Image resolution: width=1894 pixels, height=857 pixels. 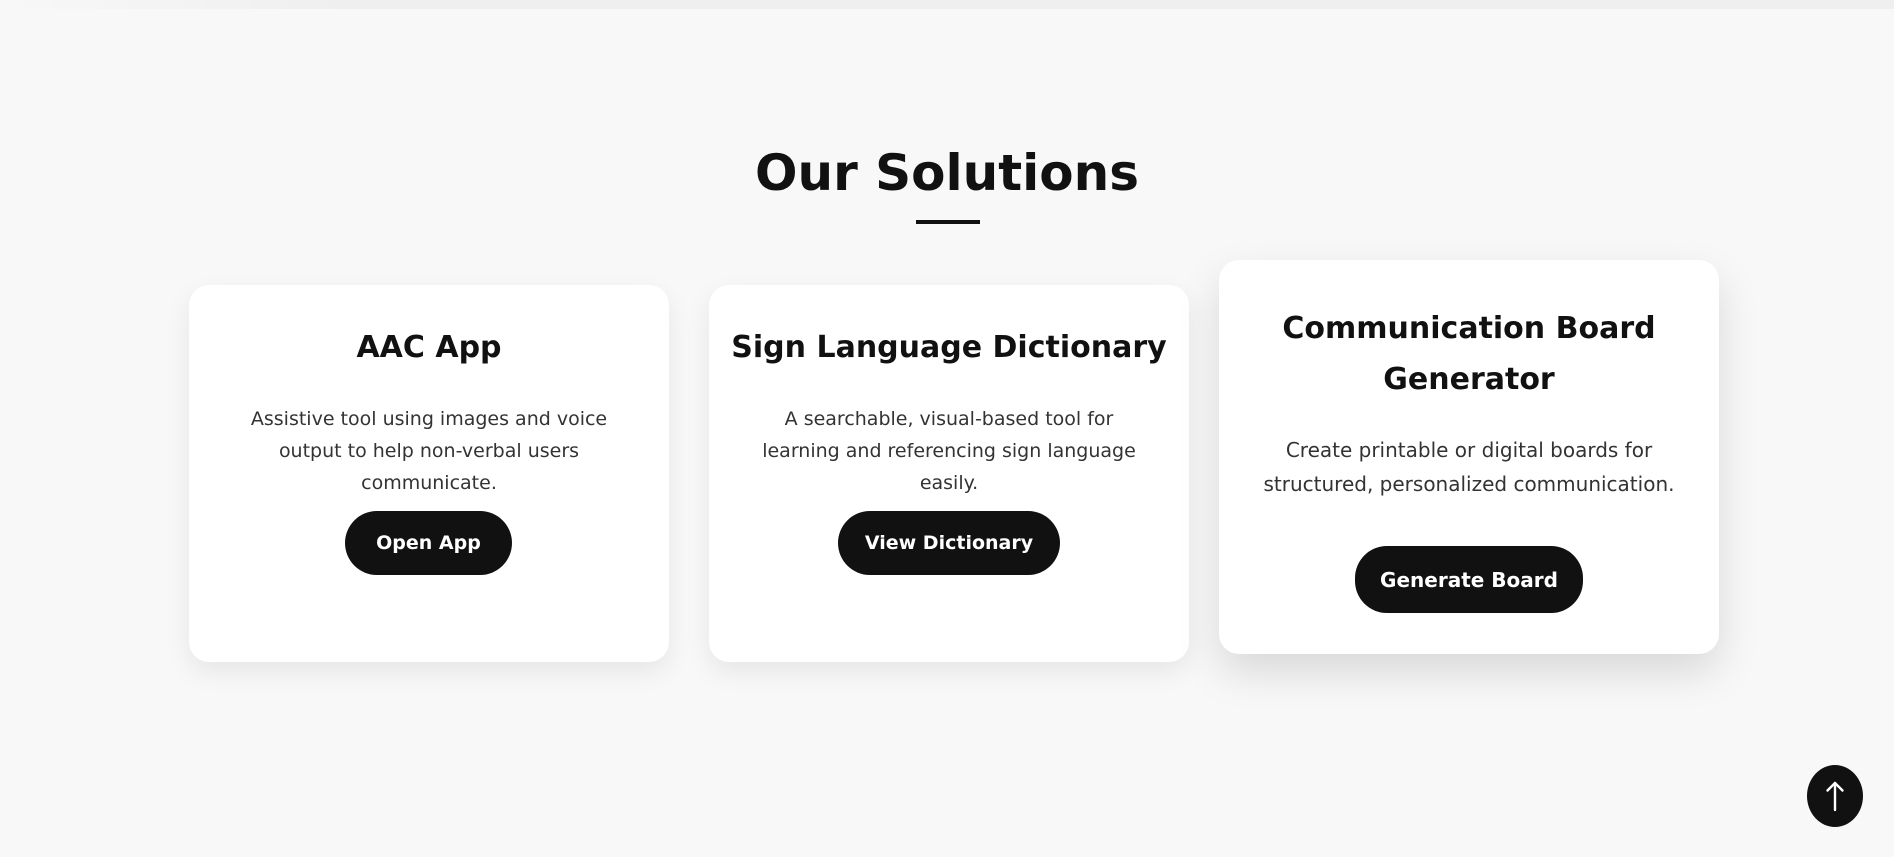 I want to click on title-underline, so click(x=948, y=222).